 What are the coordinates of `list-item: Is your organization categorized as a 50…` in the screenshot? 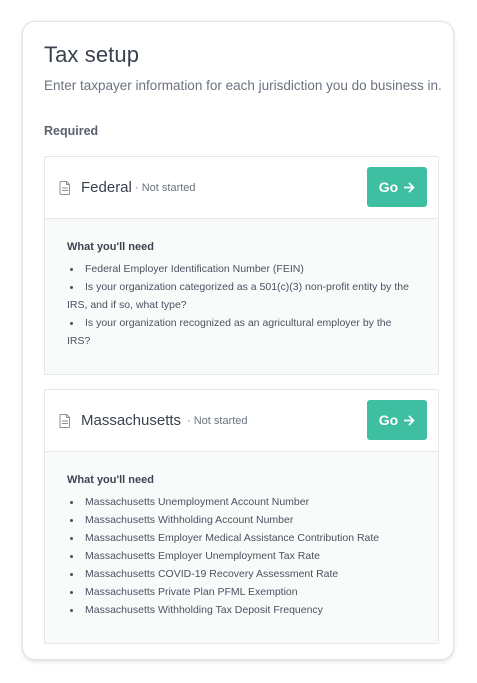 It's located at (241, 296).